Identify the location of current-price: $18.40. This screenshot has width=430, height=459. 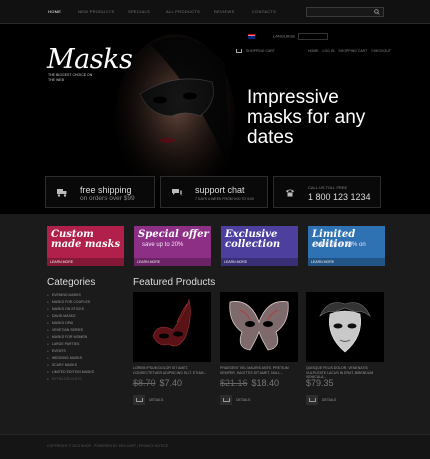
(265, 383).